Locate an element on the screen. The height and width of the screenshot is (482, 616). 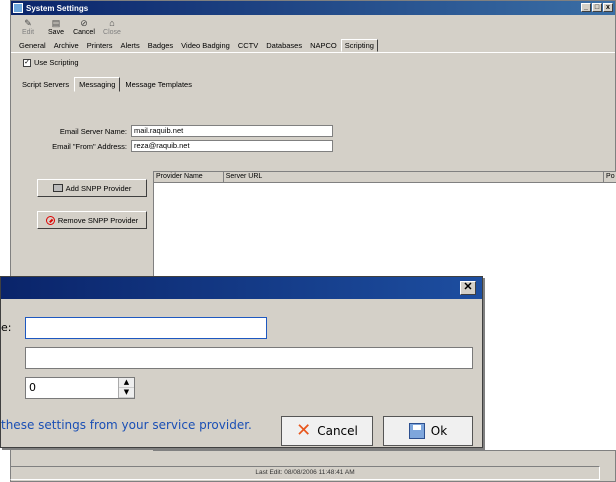
use-scripting-row: ✓ Use Scripting is located at coordinates (51, 62).